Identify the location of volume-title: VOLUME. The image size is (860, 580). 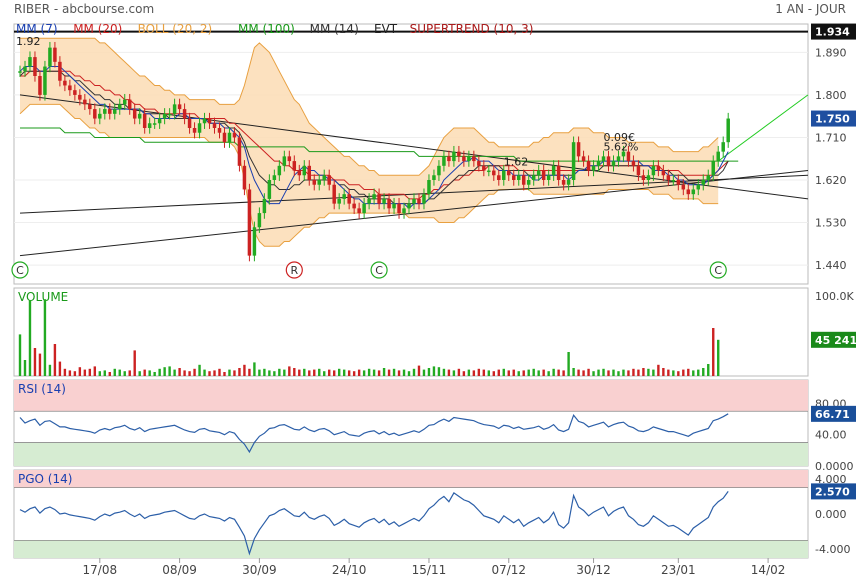
(43, 297).